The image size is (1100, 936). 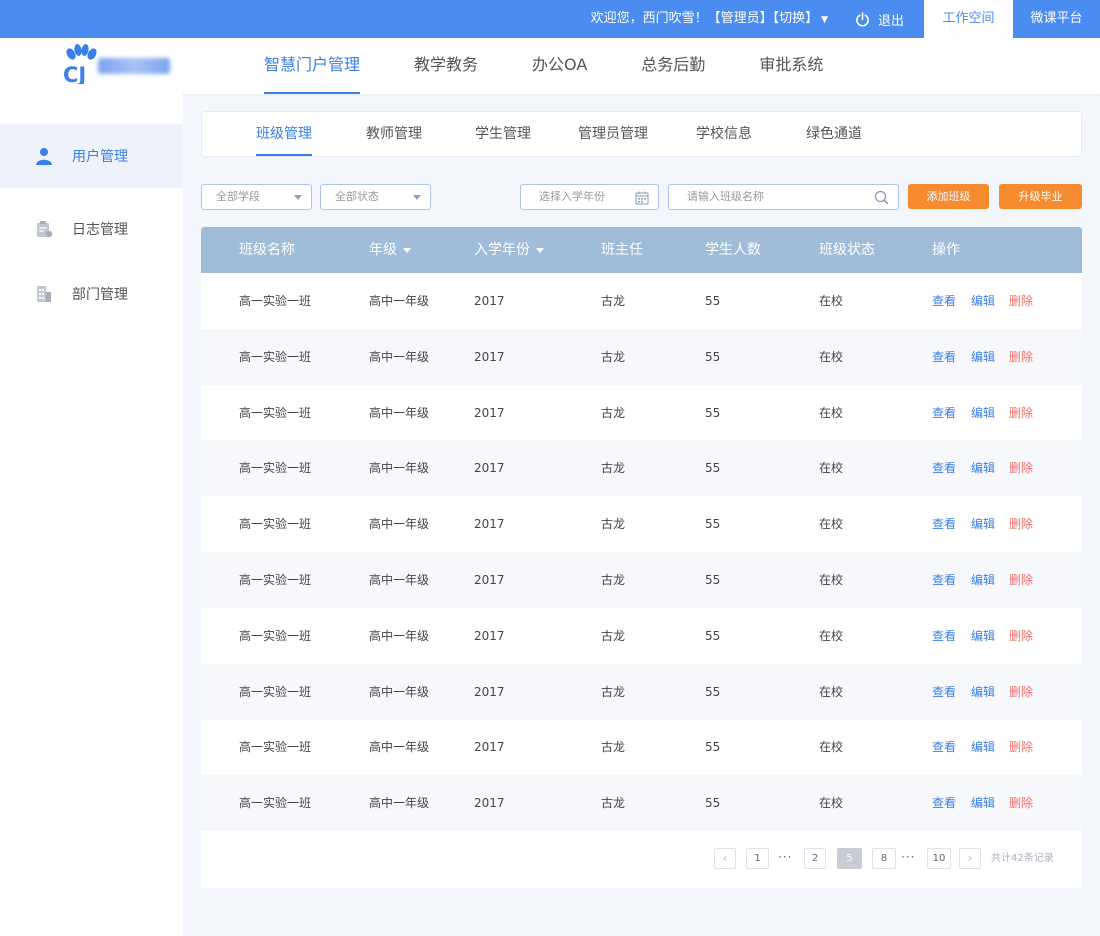 What do you see at coordinates (572, 196) in the screenshot?
I see `enrollment-year-placeholder: 选择入学年份` at bounding box center [572, 196].